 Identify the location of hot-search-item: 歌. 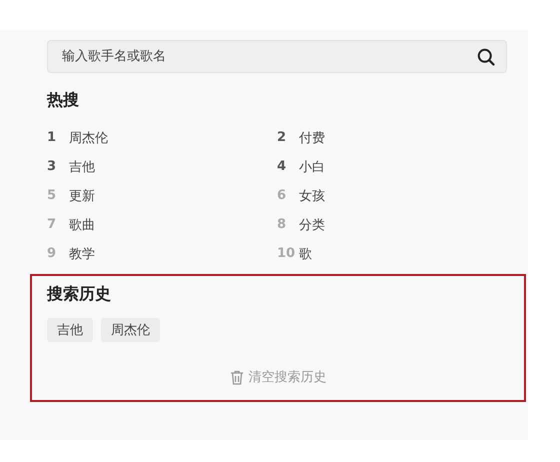
(305, 253).